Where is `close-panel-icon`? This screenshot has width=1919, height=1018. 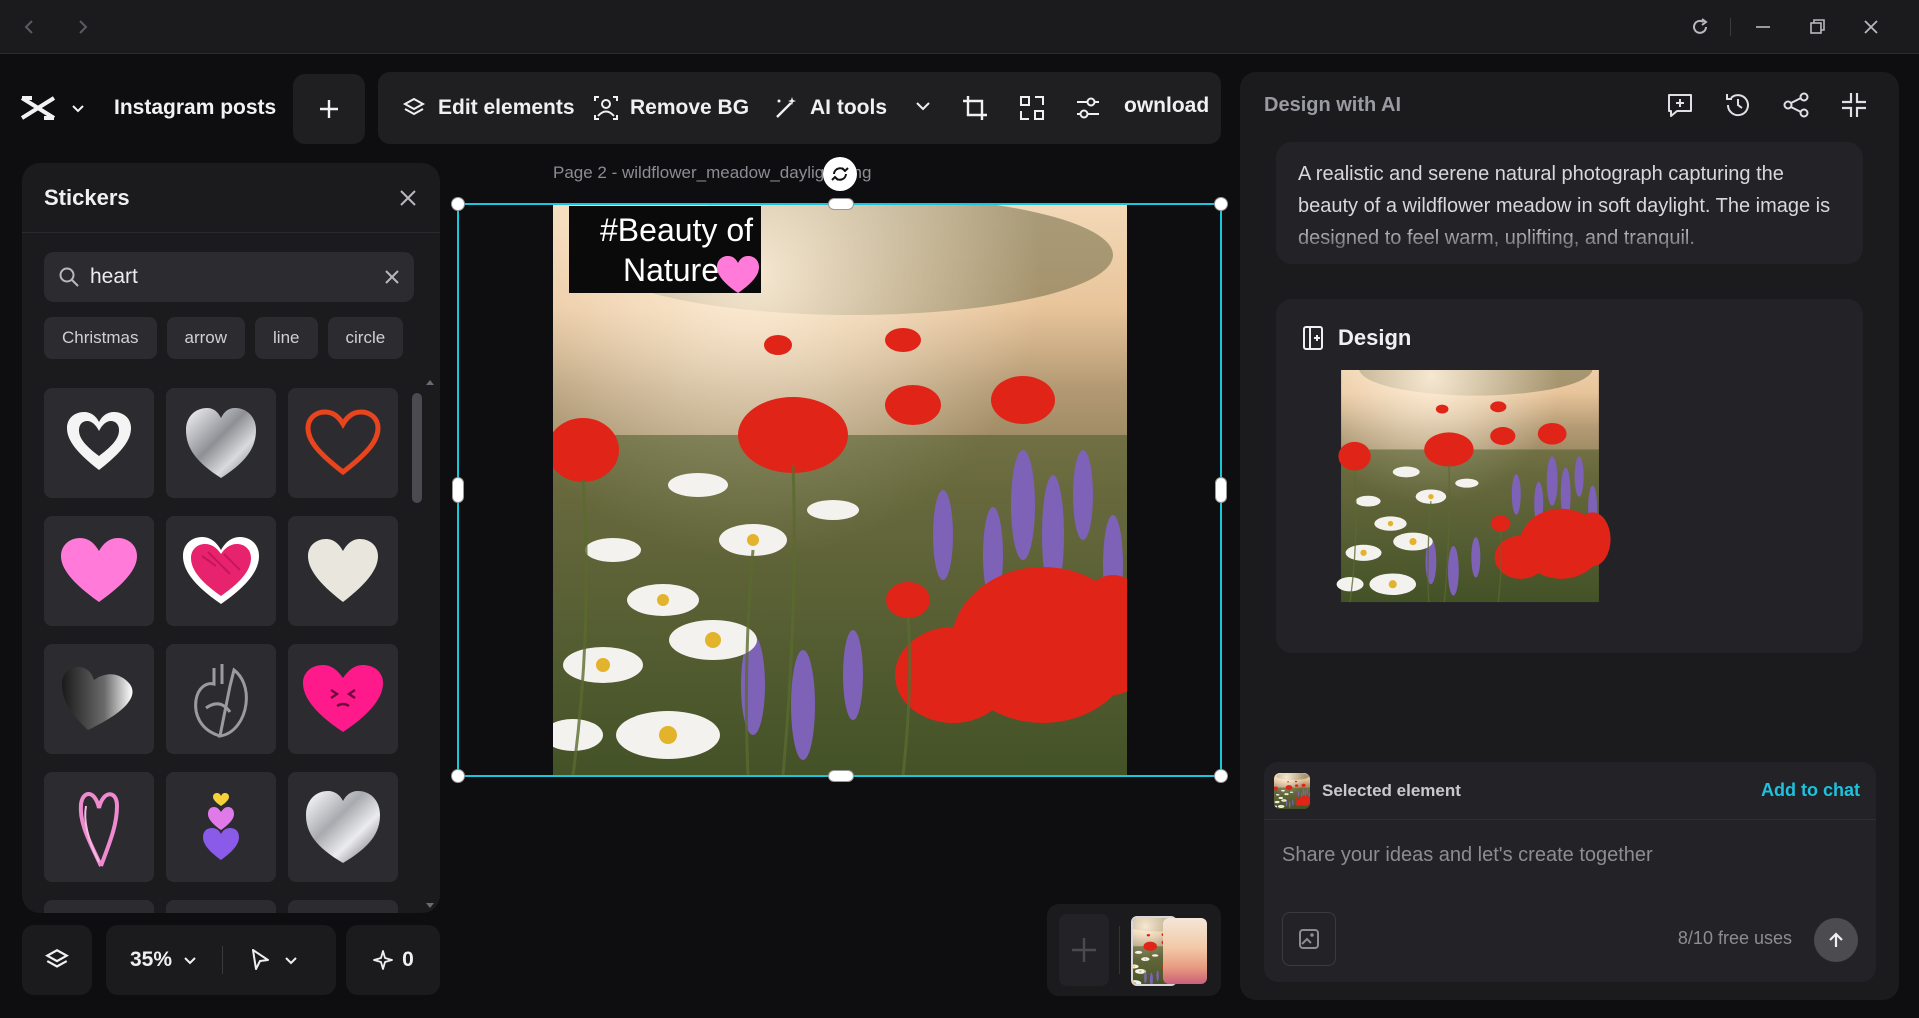
close-panel-icon is located at coordinates (408, 198).